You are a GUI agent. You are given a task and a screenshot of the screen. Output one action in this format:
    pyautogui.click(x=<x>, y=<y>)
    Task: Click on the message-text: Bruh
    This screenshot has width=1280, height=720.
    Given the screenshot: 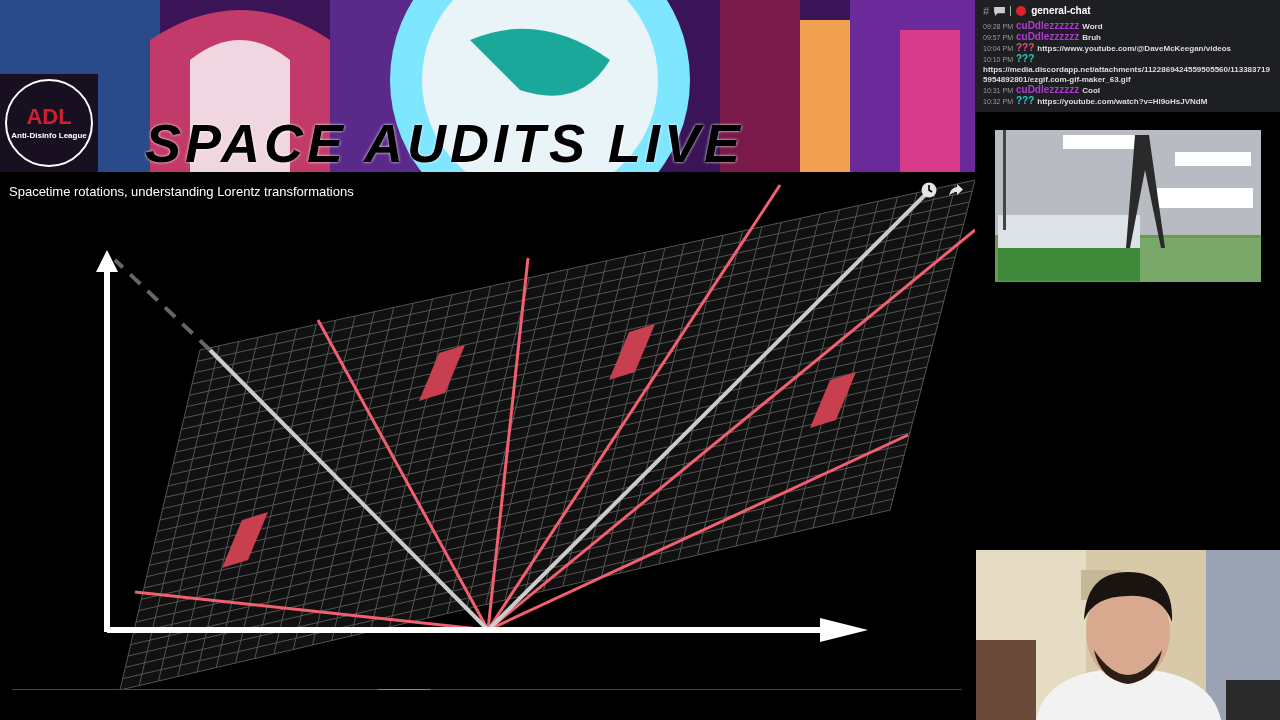 What is the action you would take?
    pyautogui.click(x=1091, y=38)
    